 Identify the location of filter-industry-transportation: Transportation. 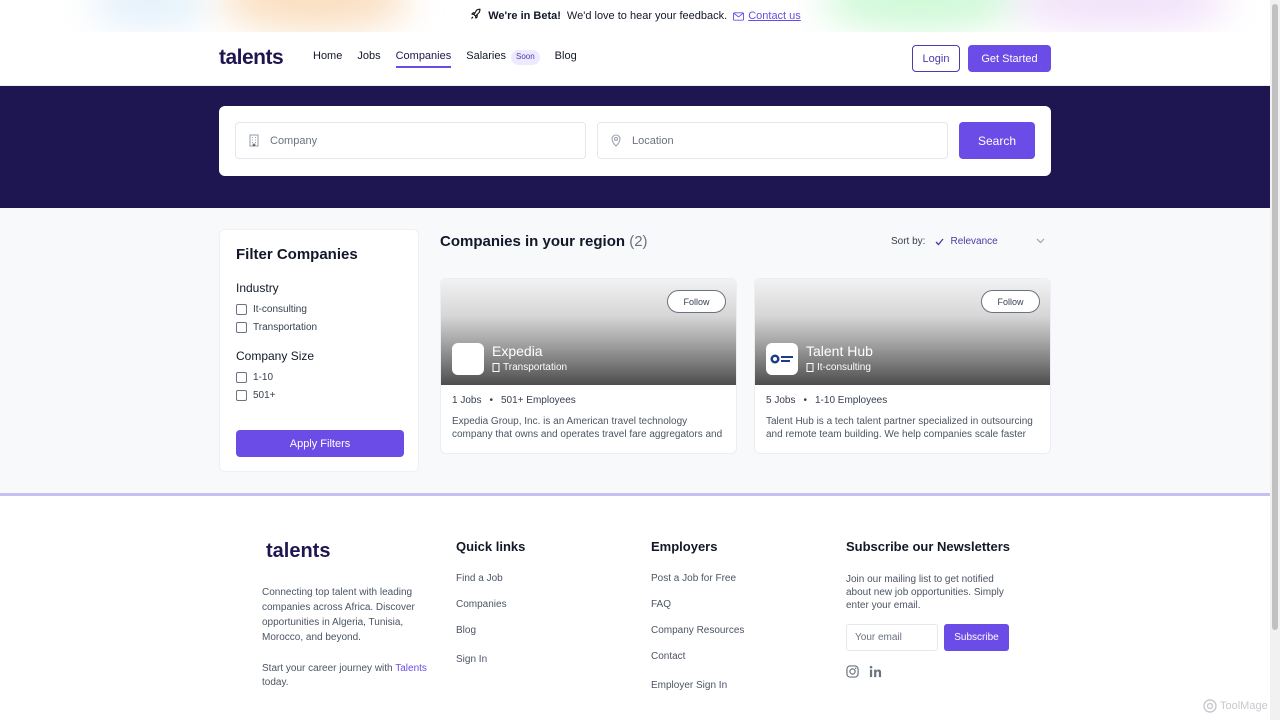
(319, 327).